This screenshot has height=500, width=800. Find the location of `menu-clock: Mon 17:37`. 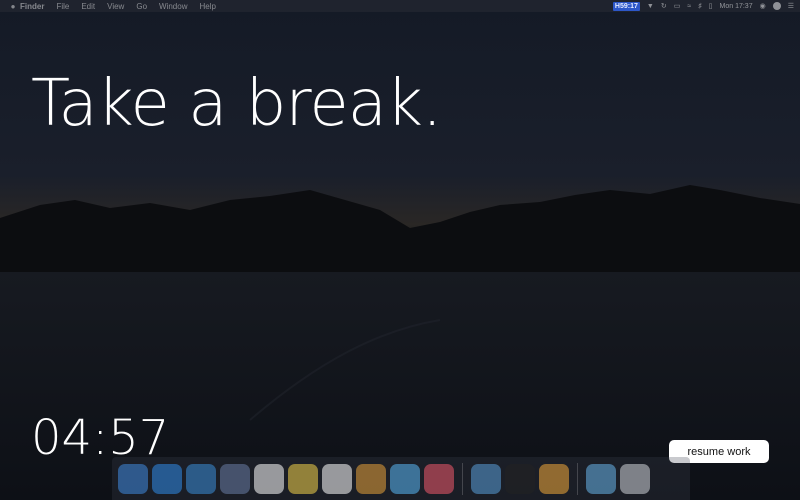

menu-clock: Mon 17:37 is located at coordinates (736, 6).